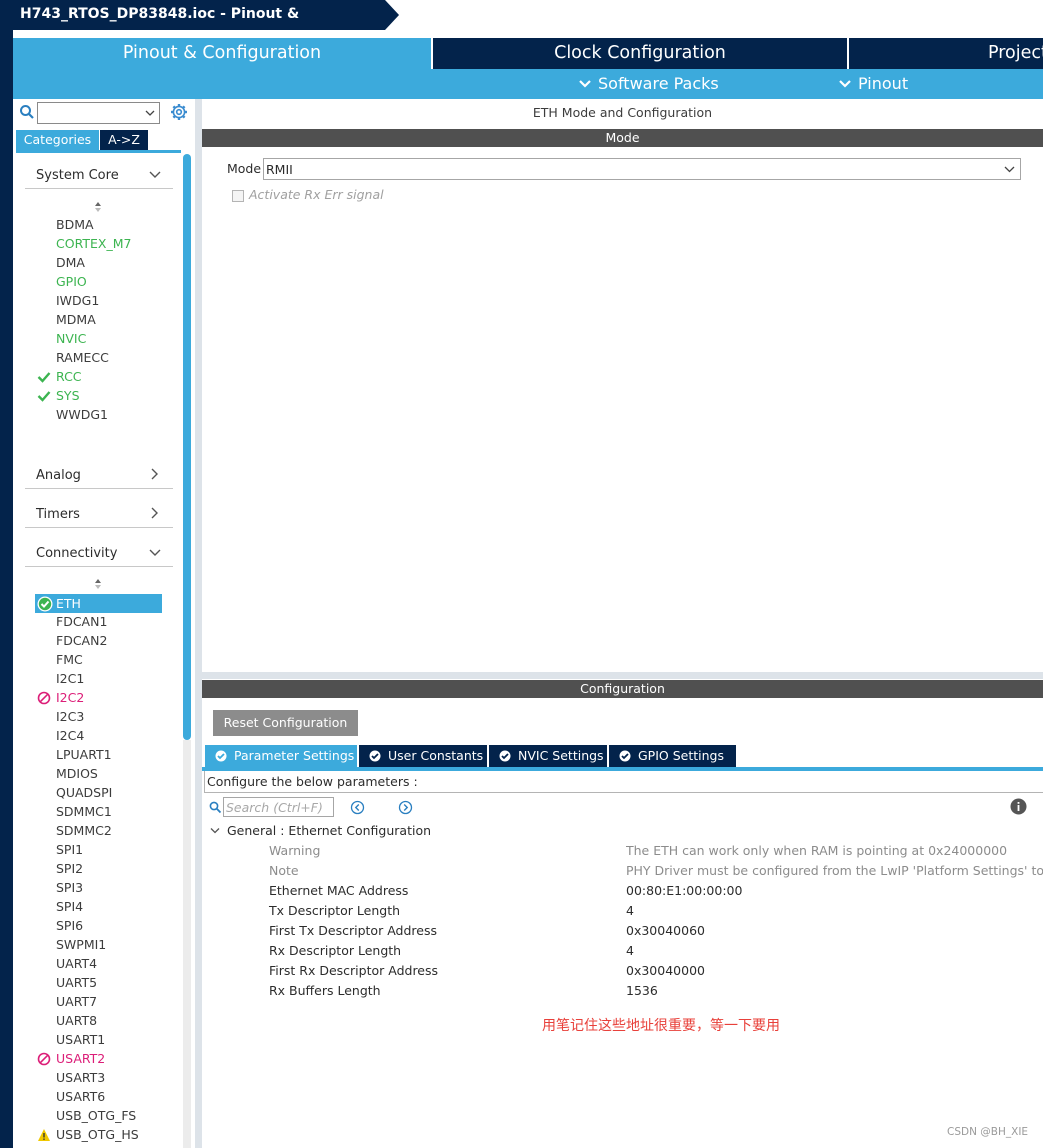  What do you see at coordinates (70, 735) in the screenshot?
I see `list-item-i2c4: I2C4` at bounding box center [70, 735].